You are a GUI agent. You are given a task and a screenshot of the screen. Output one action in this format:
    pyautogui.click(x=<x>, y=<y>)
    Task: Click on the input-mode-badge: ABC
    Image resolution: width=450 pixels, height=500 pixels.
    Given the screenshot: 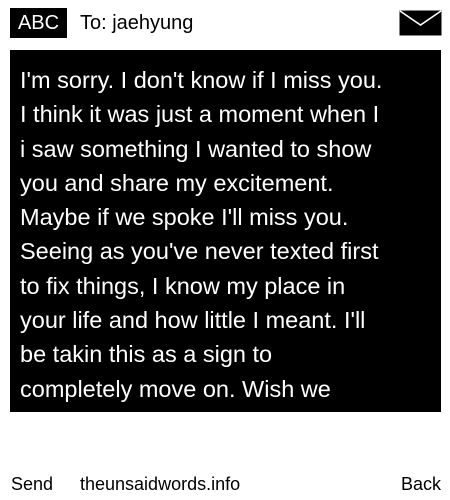 What is the action you would take?
    pyautogui.click(x=38, y=23)
    